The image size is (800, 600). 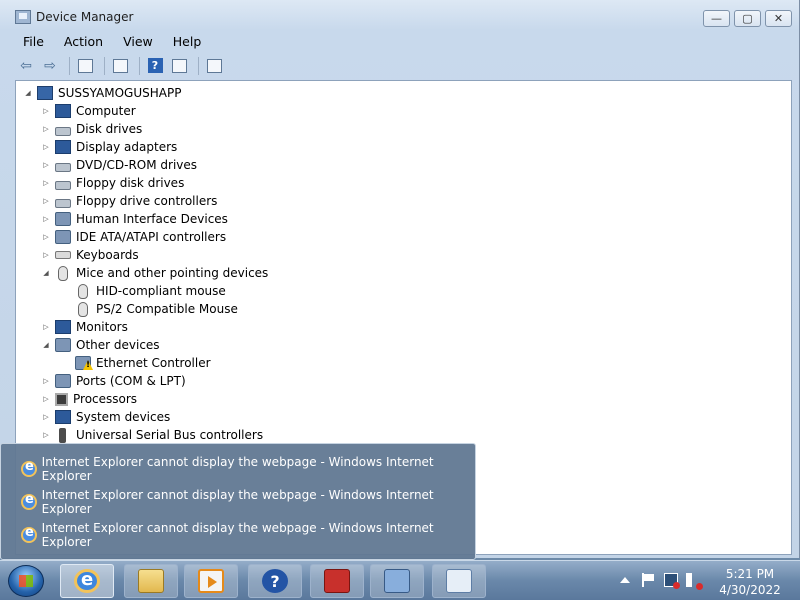 I want to click on back-icon: ⇦, so click(x=26, y=66).